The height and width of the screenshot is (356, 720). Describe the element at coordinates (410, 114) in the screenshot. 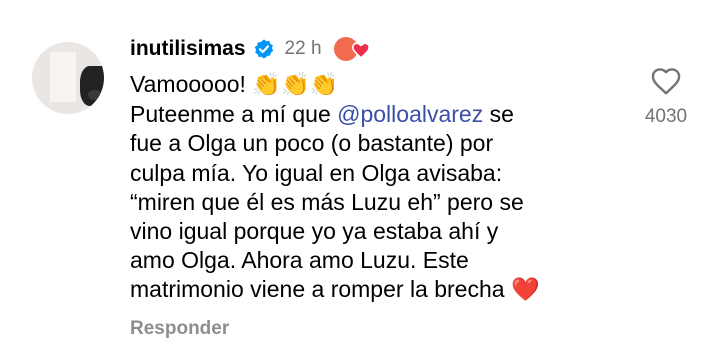

I see `mention-link: @polloalvarez` at that location.